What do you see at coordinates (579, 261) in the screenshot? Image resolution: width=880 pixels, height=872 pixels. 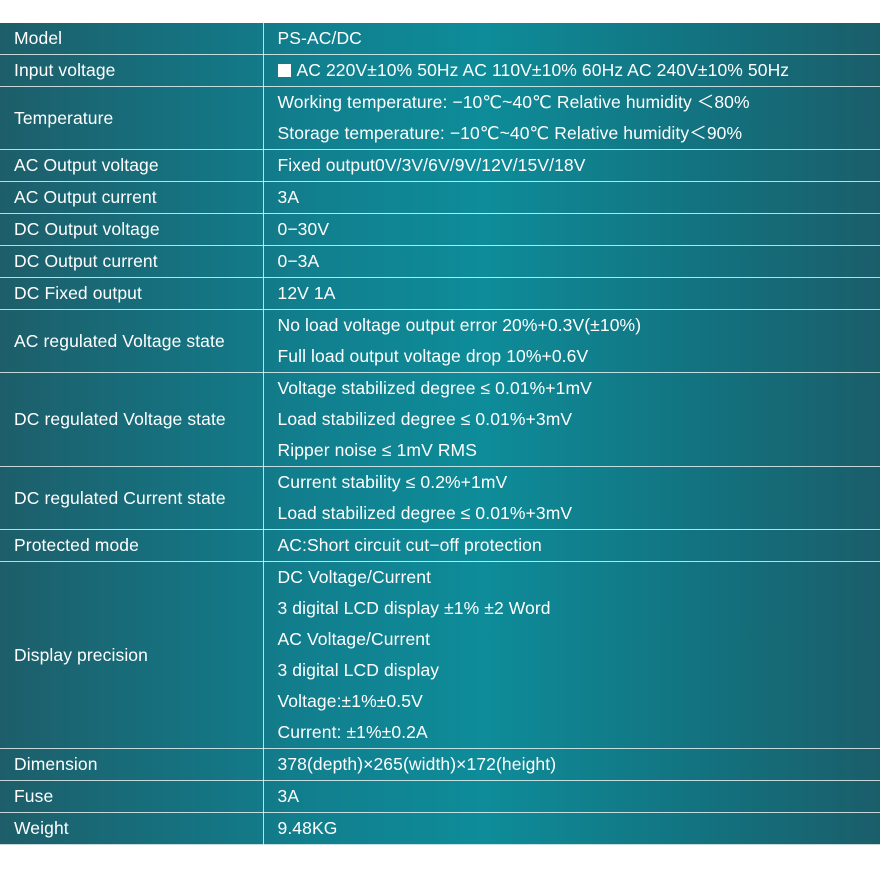 I see `spec-value-line: 0−3A` at bounding box center [579, 261].